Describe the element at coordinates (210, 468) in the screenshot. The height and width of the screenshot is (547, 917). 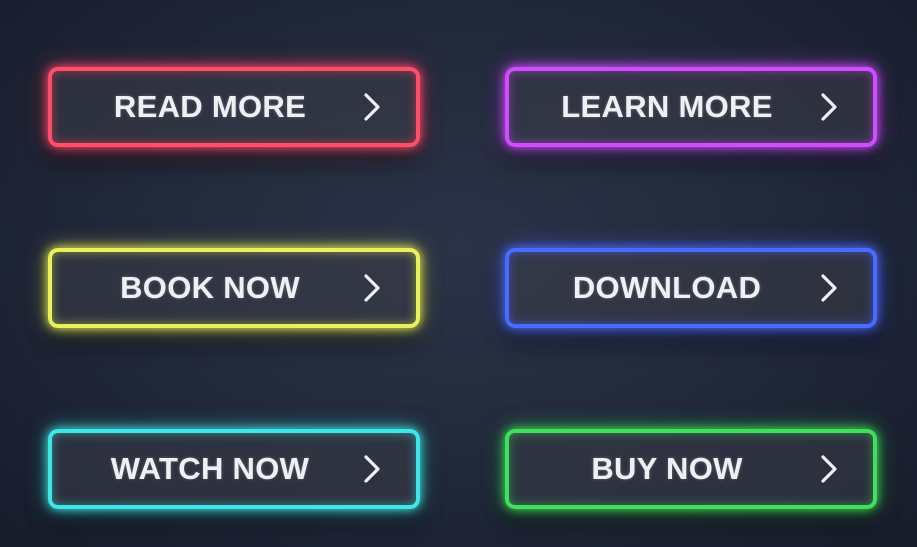
I see `watch-now-label: WATCH NOW` at that location.